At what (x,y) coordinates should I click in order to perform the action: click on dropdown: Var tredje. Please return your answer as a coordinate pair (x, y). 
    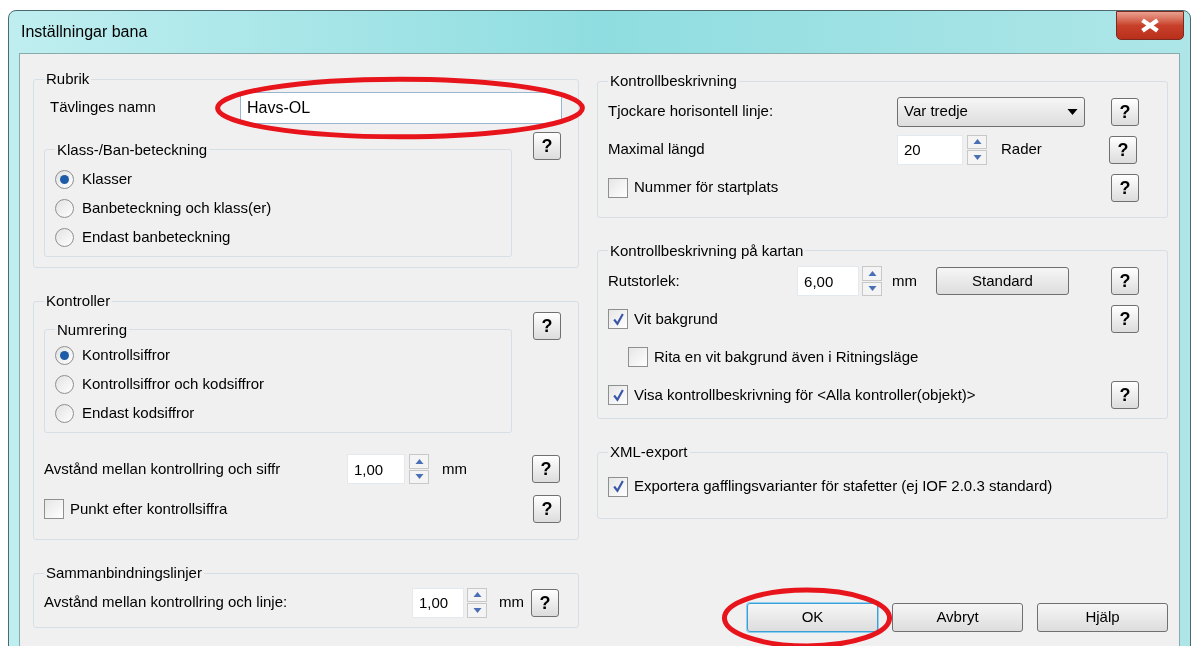
    Looking at the image, I should click on (991, 111).